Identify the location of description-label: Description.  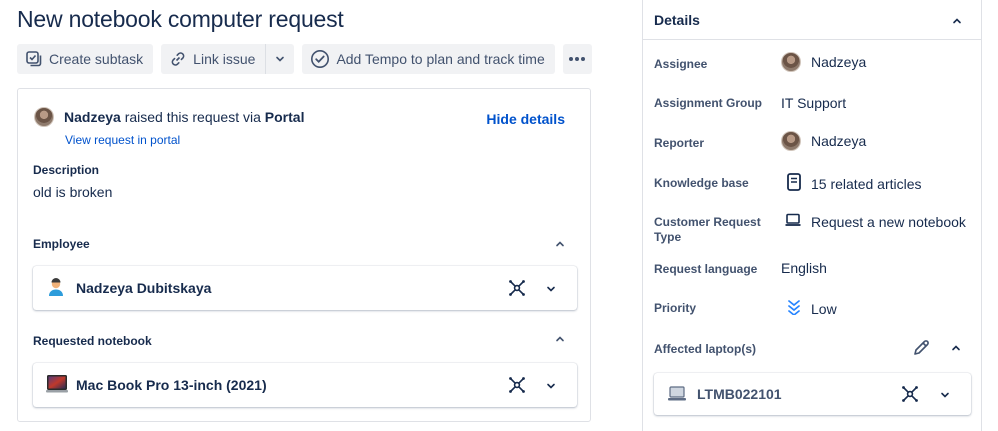
(66, 170).